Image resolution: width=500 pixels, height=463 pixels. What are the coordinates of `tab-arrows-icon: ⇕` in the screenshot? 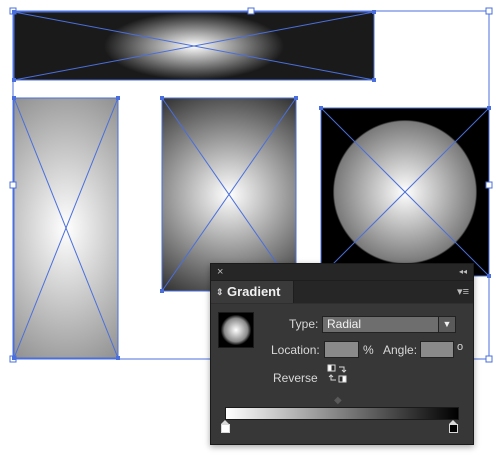 It's located at (220, 292).